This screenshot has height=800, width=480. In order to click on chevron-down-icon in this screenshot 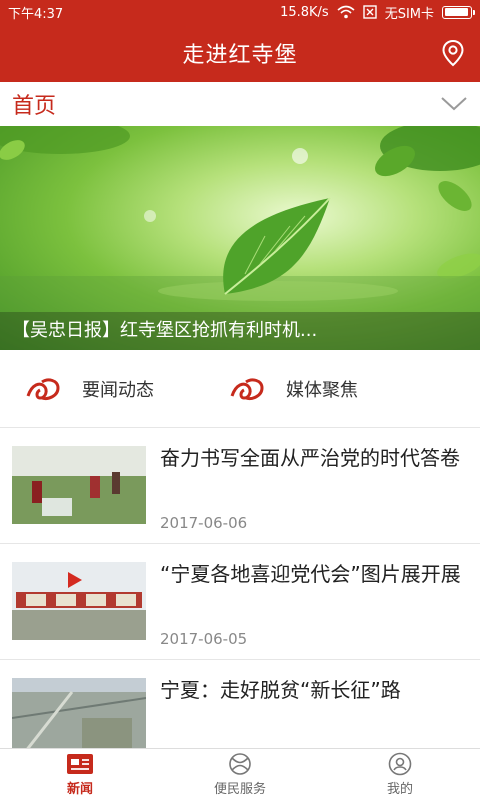, I will do `click(454, 104)`.